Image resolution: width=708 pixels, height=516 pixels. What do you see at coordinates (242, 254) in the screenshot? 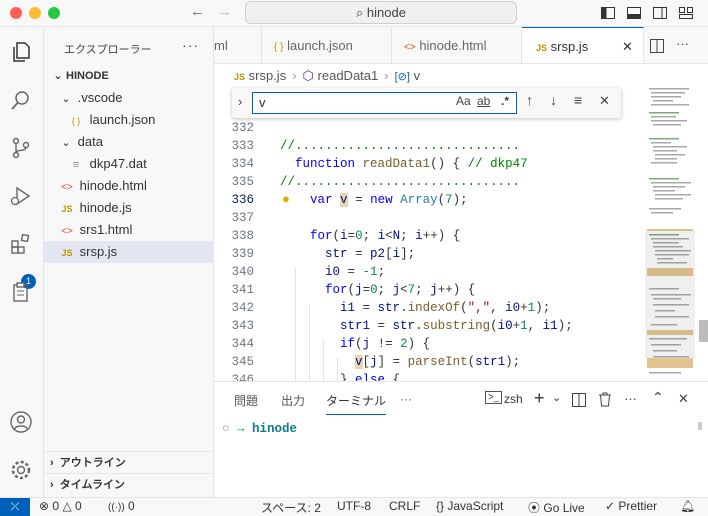
I see `line-number: 339` at bounding box center [242, 254].